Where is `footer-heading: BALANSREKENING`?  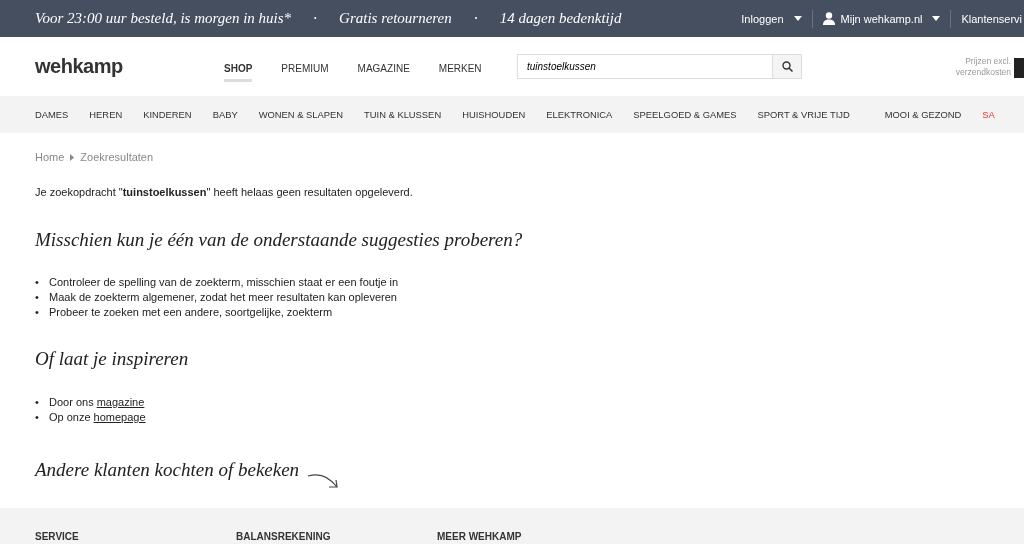 footer-heading: BALANSREKENING is located at coordinates (284, 536).